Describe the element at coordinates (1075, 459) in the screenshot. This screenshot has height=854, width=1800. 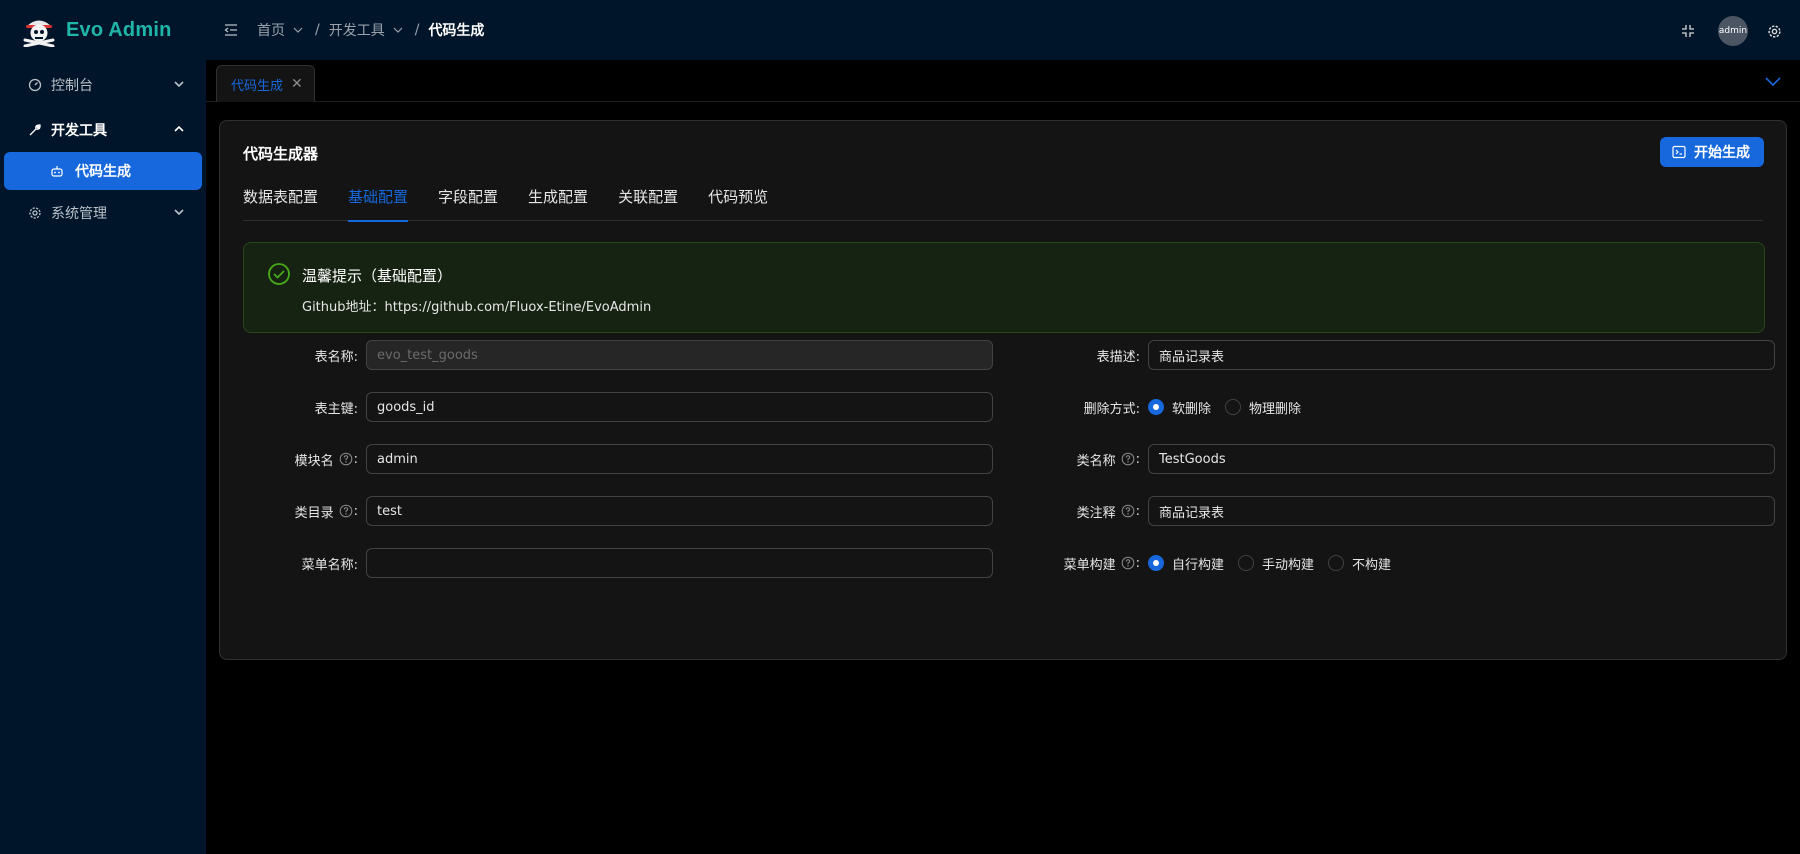
I see `class-name-label: 类名称 :` at that location.